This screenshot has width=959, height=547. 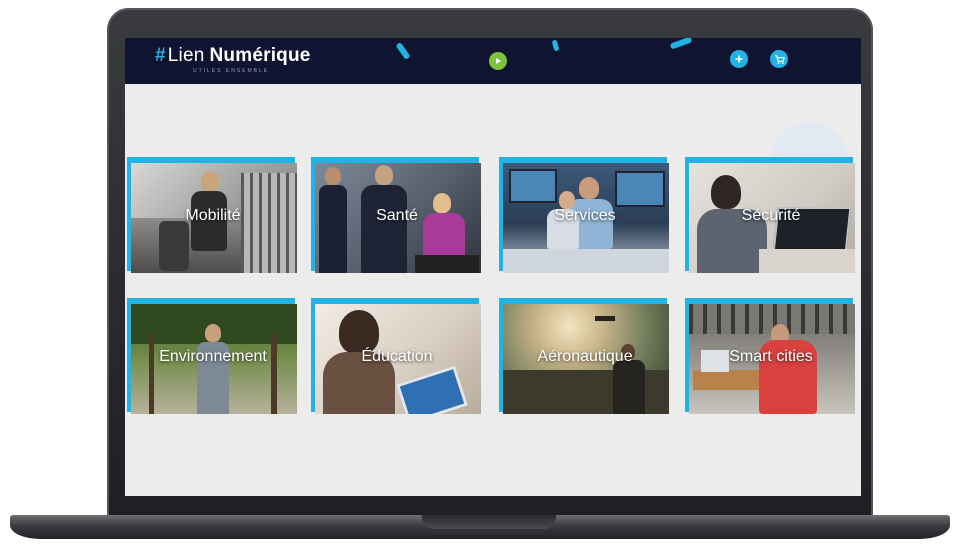 What do you see at coordinates (432, 389) in the screenshot?
I see `tablet-shape` at bounding box center [432, 389].